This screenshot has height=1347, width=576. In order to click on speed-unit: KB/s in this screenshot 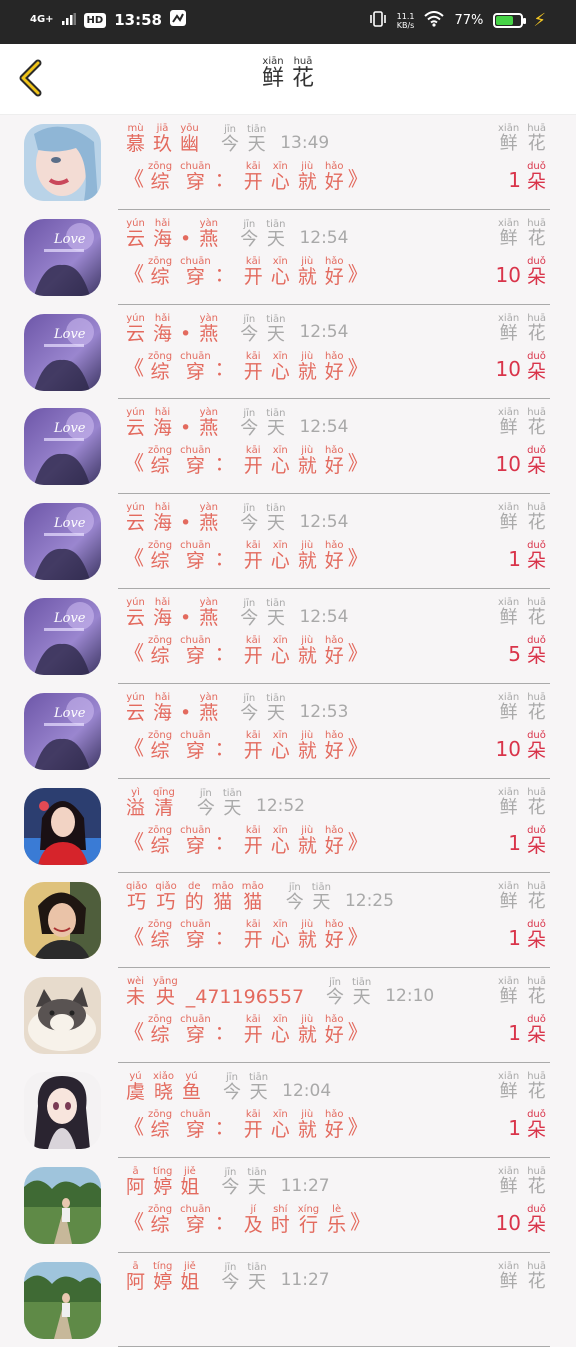, I will do `click(405, 25)`.